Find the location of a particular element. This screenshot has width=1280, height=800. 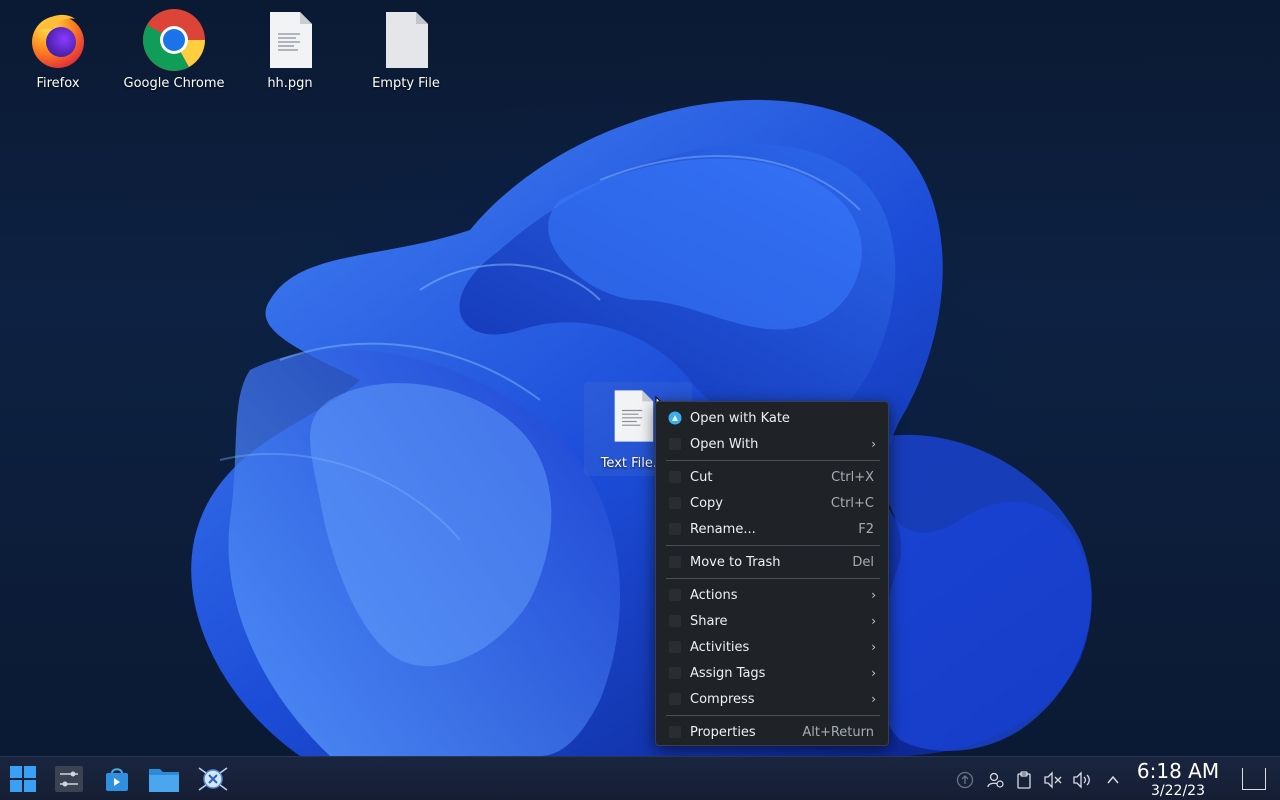

menu-item-label: Activities is located at coordinates (720, 647).